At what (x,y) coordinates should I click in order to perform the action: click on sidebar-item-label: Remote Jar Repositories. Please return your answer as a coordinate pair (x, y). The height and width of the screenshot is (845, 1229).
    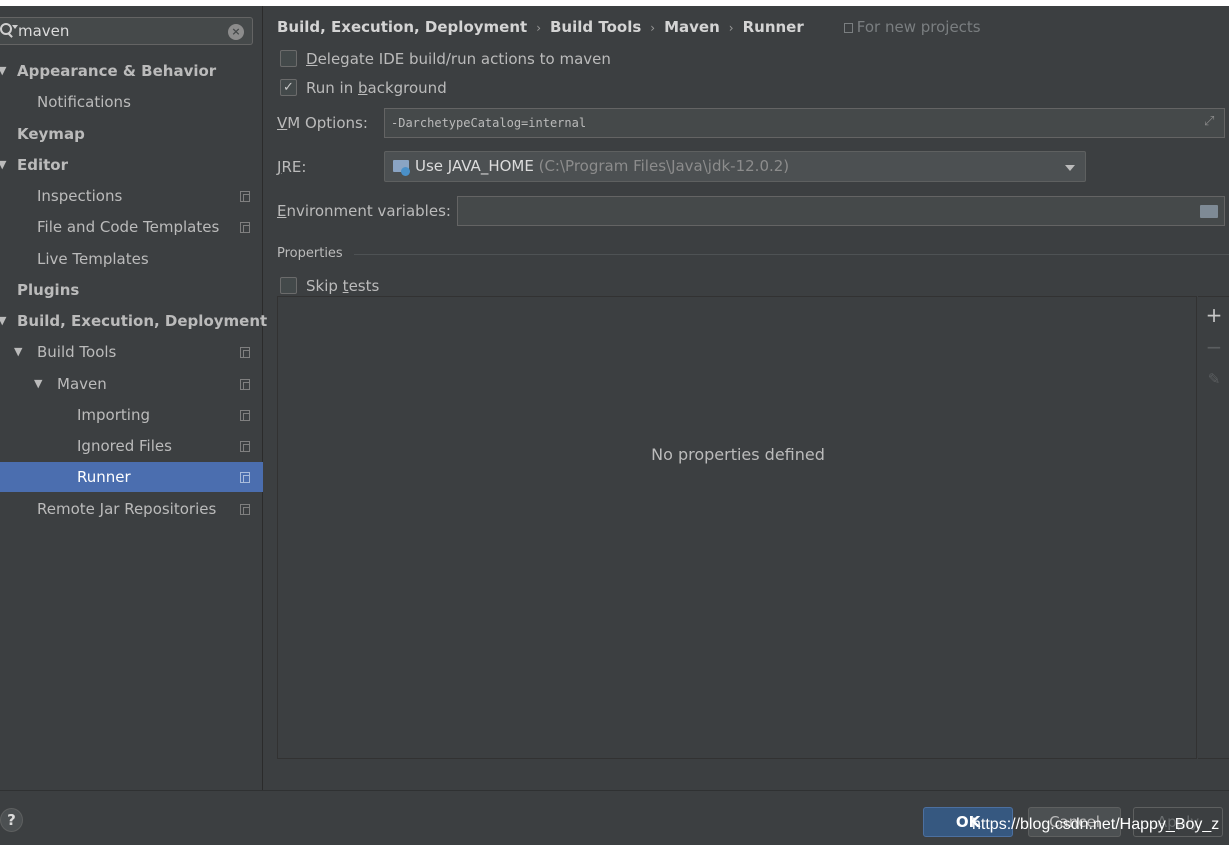
    Looking at the image, I should click on (127, 509).